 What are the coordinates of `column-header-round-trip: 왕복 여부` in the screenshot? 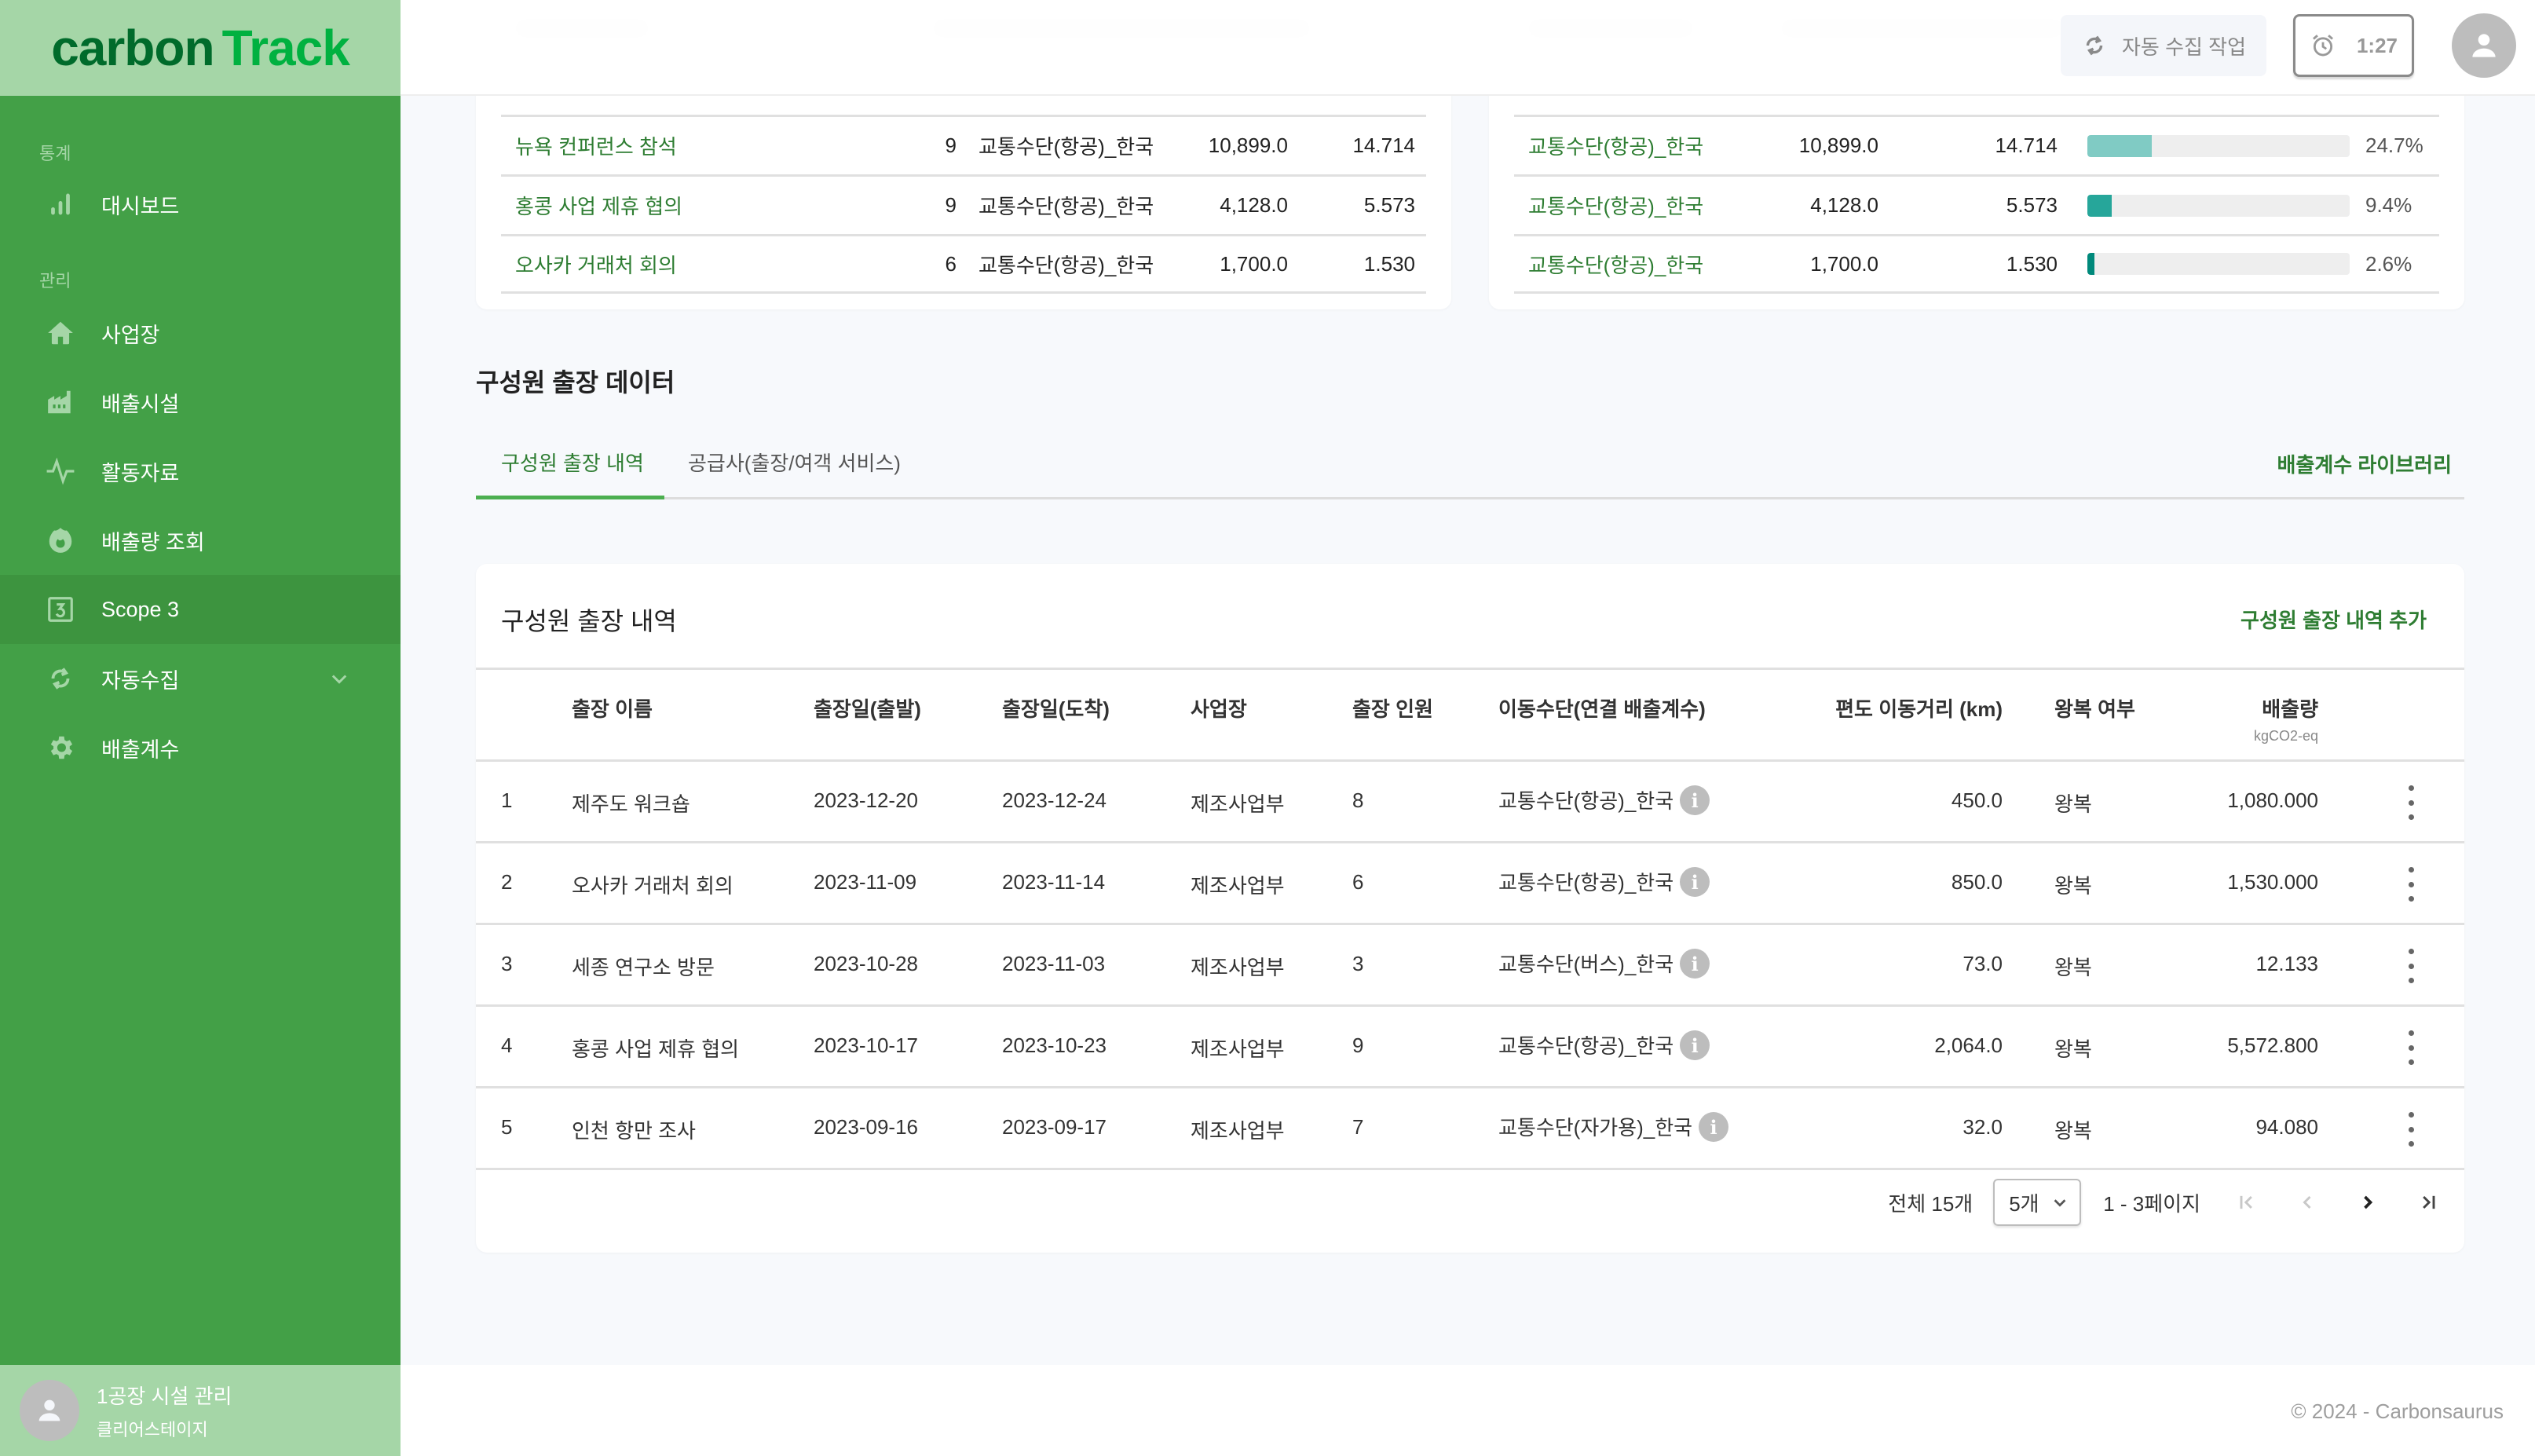 It's located at (2094, 708).